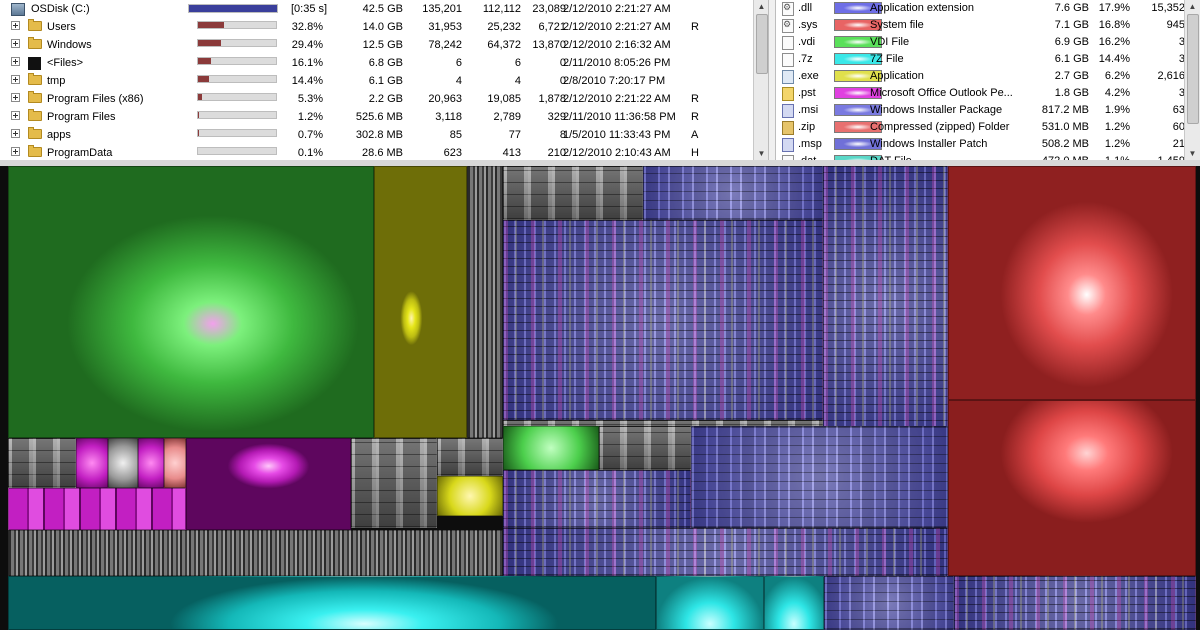 Image resolution: width=1200 pixels, height=630 pixels. I want to click on treemap-block-blue-bottom, so click(889, 603).